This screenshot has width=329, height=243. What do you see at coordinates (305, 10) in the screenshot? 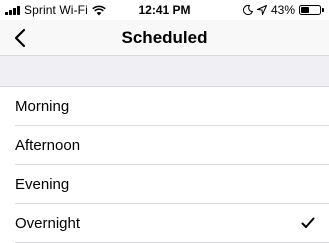
I see `battery-fill` at bounding box center [305, 10].